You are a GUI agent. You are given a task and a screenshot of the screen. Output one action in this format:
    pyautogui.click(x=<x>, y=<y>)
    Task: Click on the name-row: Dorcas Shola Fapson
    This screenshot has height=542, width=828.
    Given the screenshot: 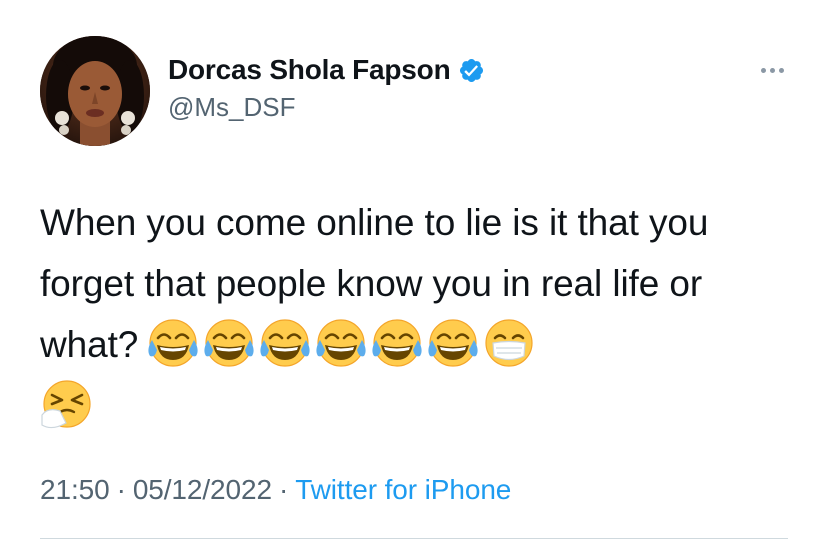 What is the action you would take?
    pyautogui.click(x=326, y=70)
    